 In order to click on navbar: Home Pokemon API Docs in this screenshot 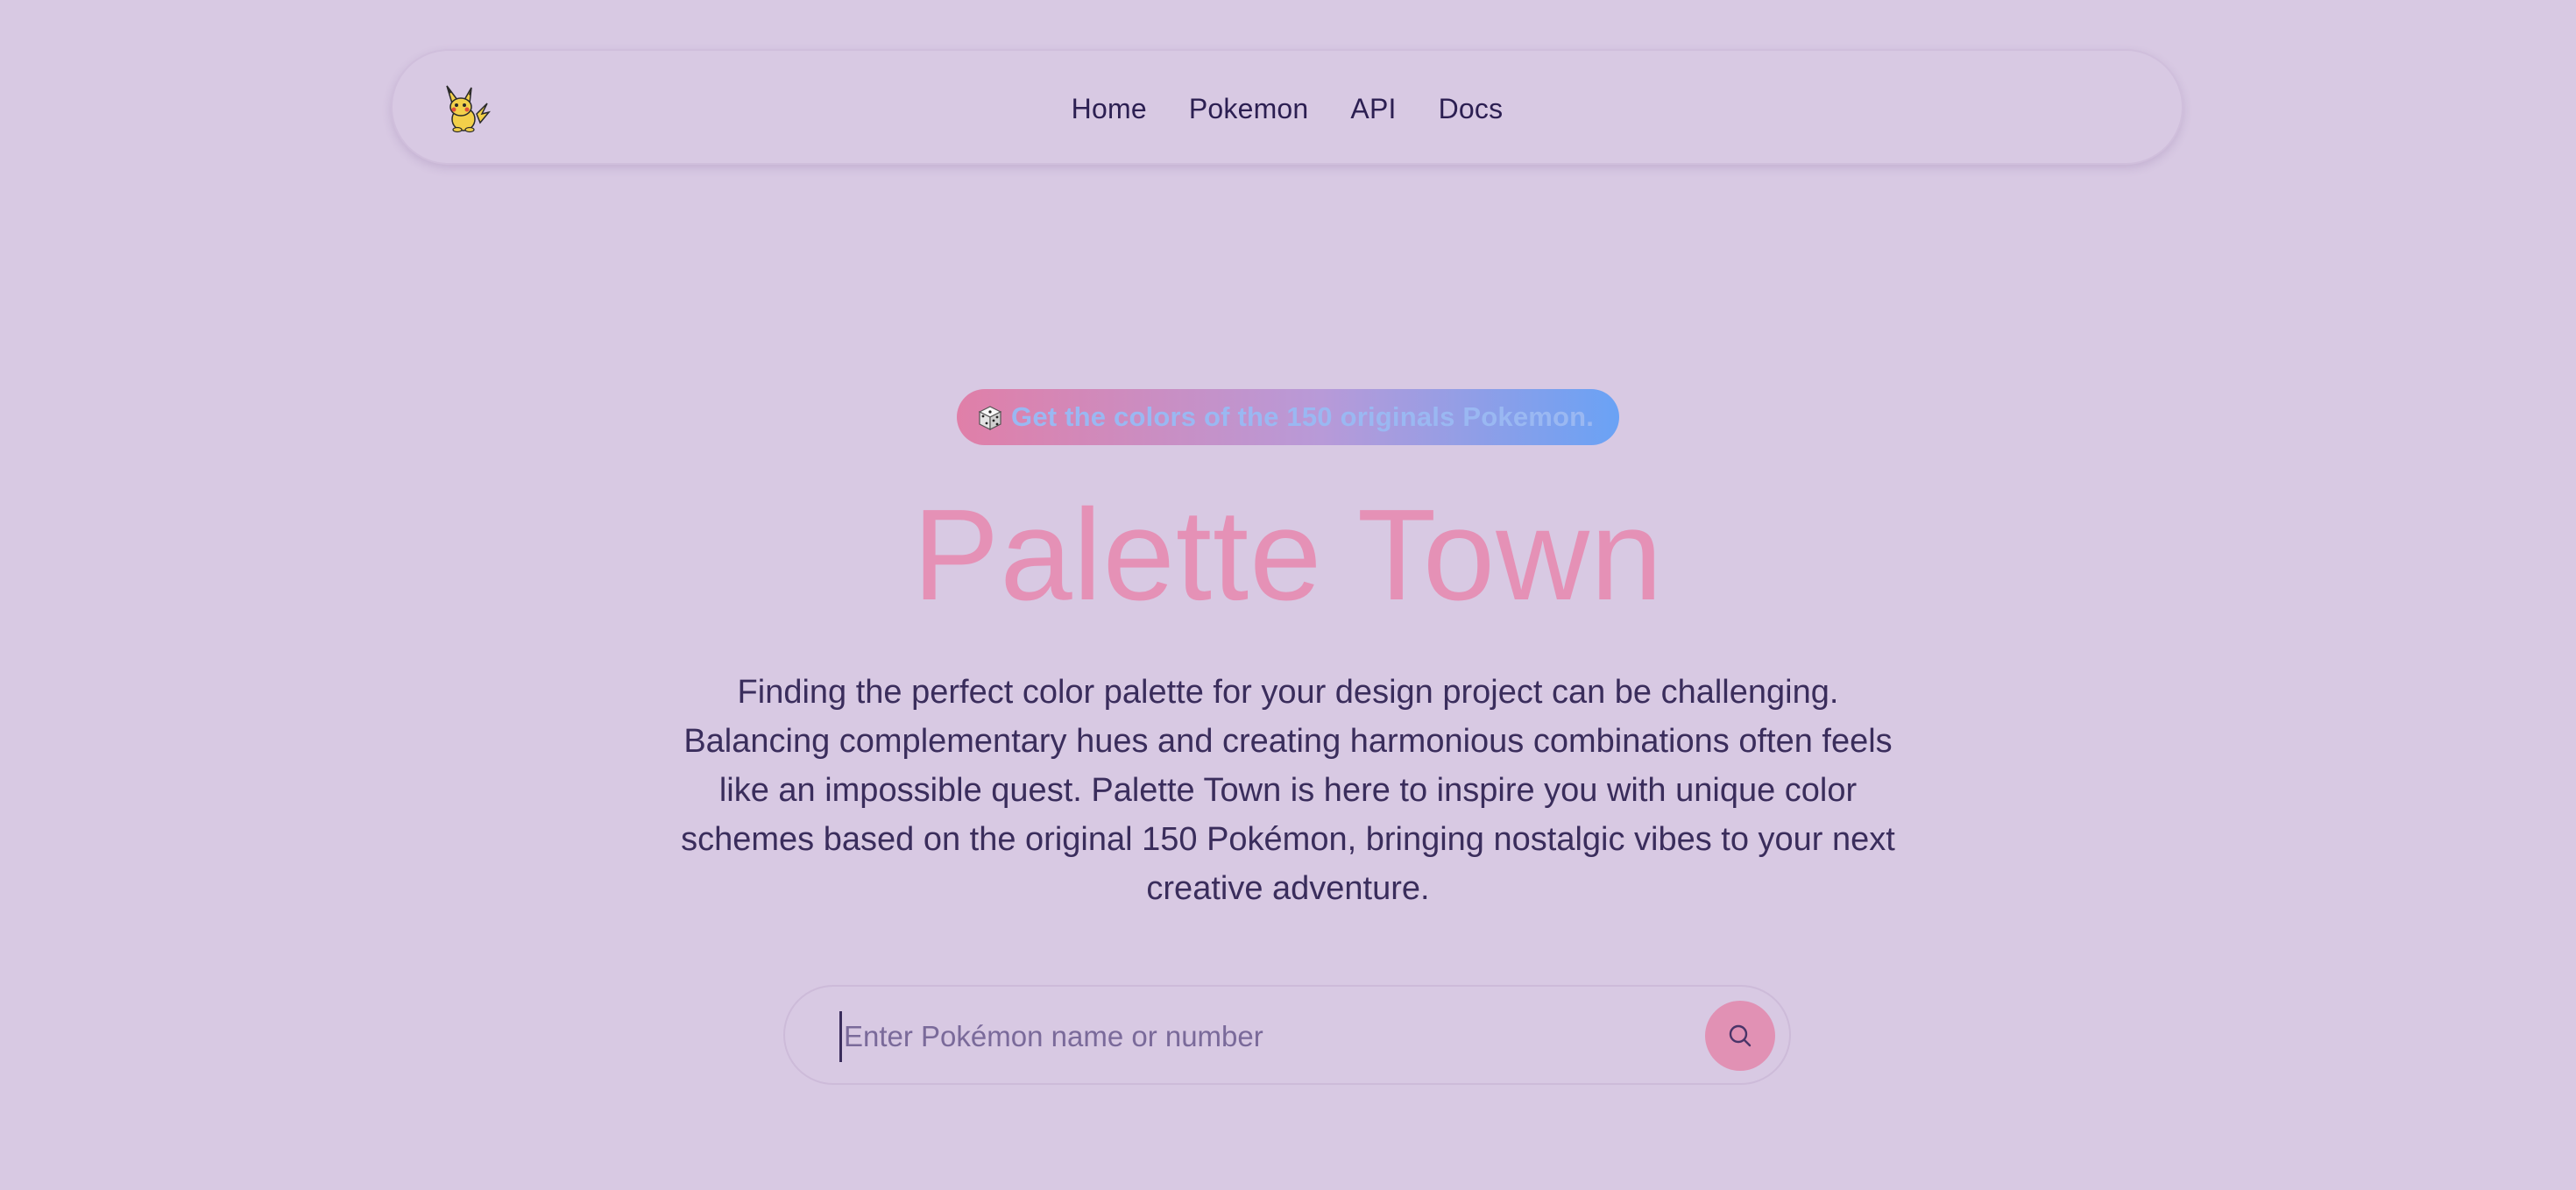, I will do `click(1287, 107)`.